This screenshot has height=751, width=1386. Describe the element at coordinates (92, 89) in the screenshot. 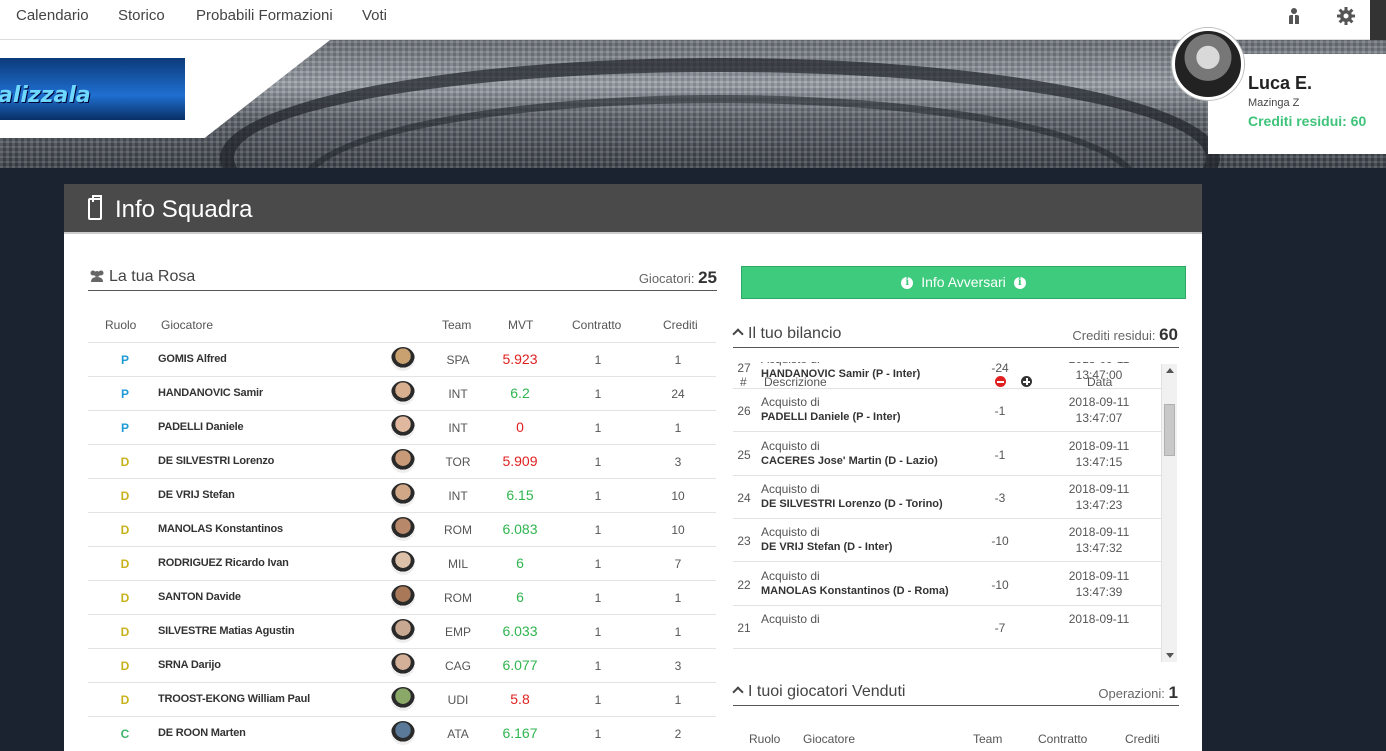

I see `site-logo: alizzala` at that location.